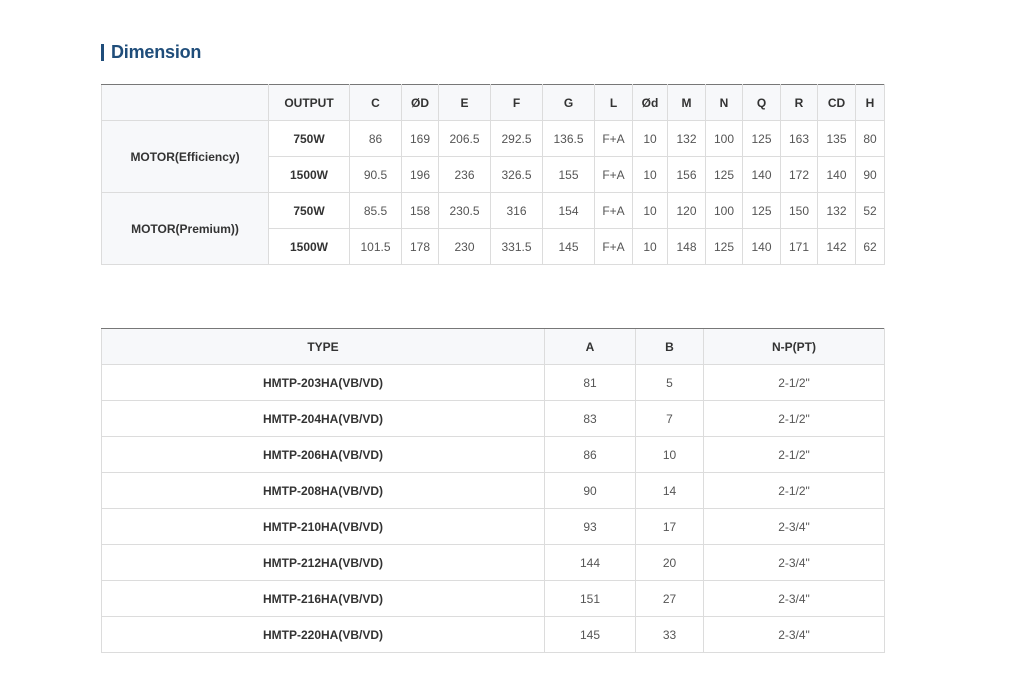  I want to click on type-value-cell: 14, so click(669, 490).